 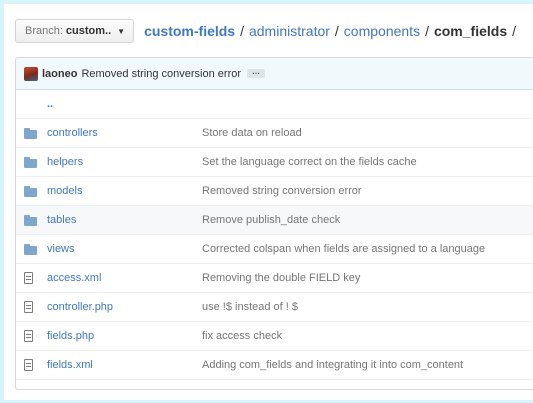 I want to click on table-row: fields.php fix access check, so click(x=274, y=336).